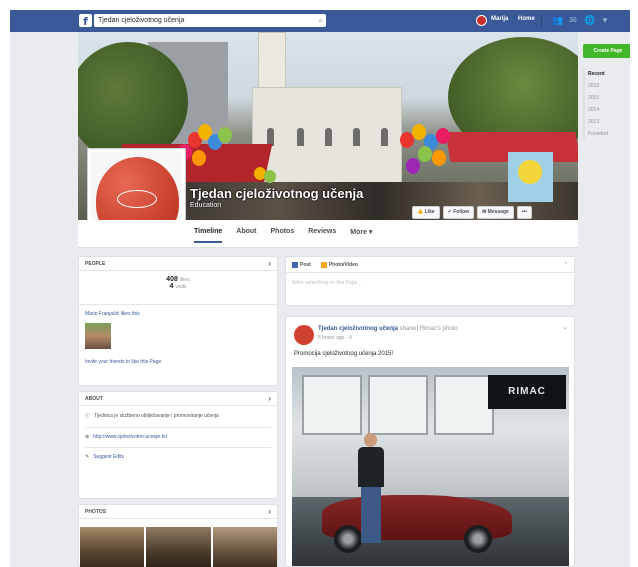  I want to click on photos-card: PHOTOS ›, so click(178, 535).